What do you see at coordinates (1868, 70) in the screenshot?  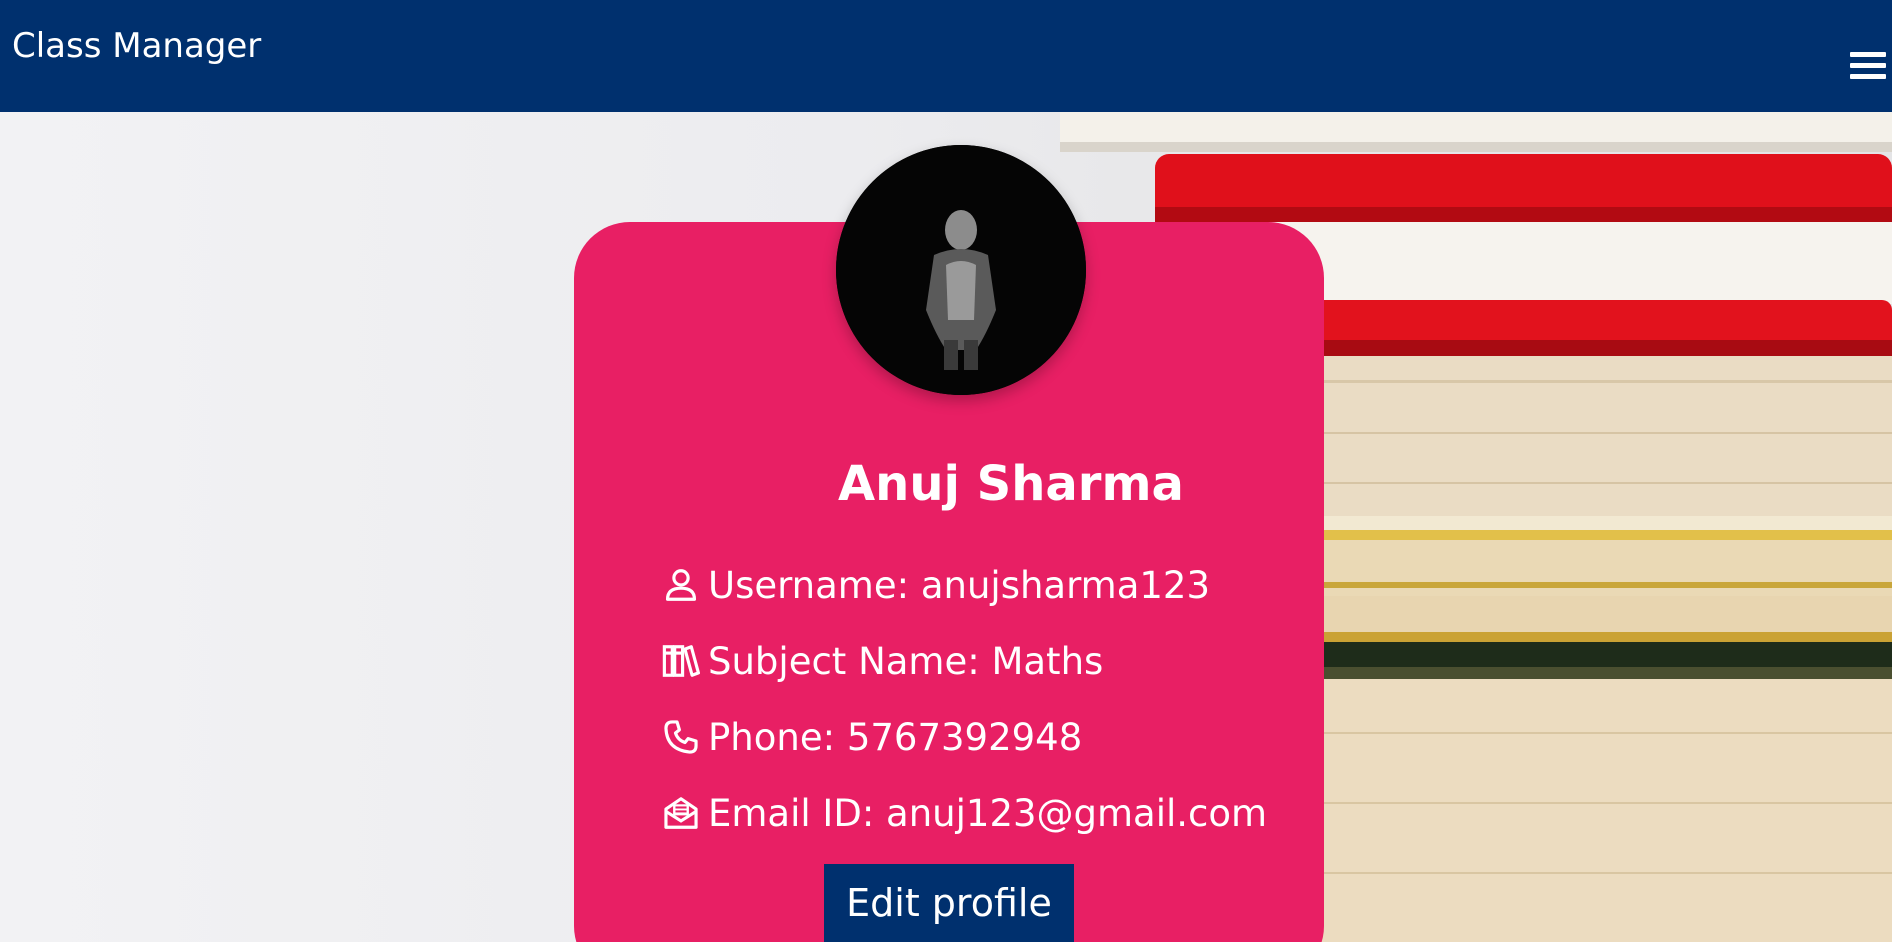 I see `hamburger-menu-icon` at bounding box center [1868, 70].